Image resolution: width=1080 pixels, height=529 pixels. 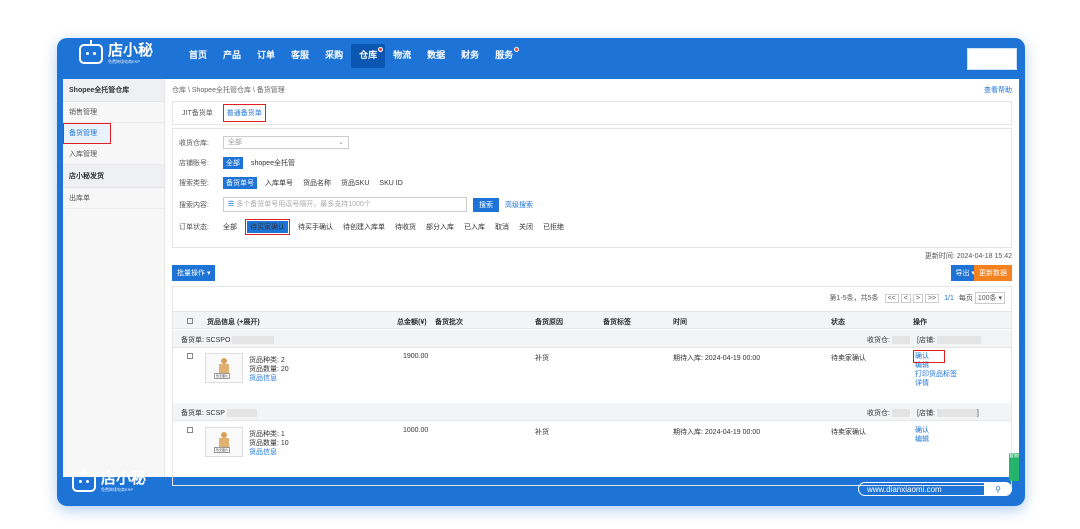 What do you see at coordinates (273, 163) in the screenshot?
I see `shop-option: shopee全托管` at bounding box center [273, 163].